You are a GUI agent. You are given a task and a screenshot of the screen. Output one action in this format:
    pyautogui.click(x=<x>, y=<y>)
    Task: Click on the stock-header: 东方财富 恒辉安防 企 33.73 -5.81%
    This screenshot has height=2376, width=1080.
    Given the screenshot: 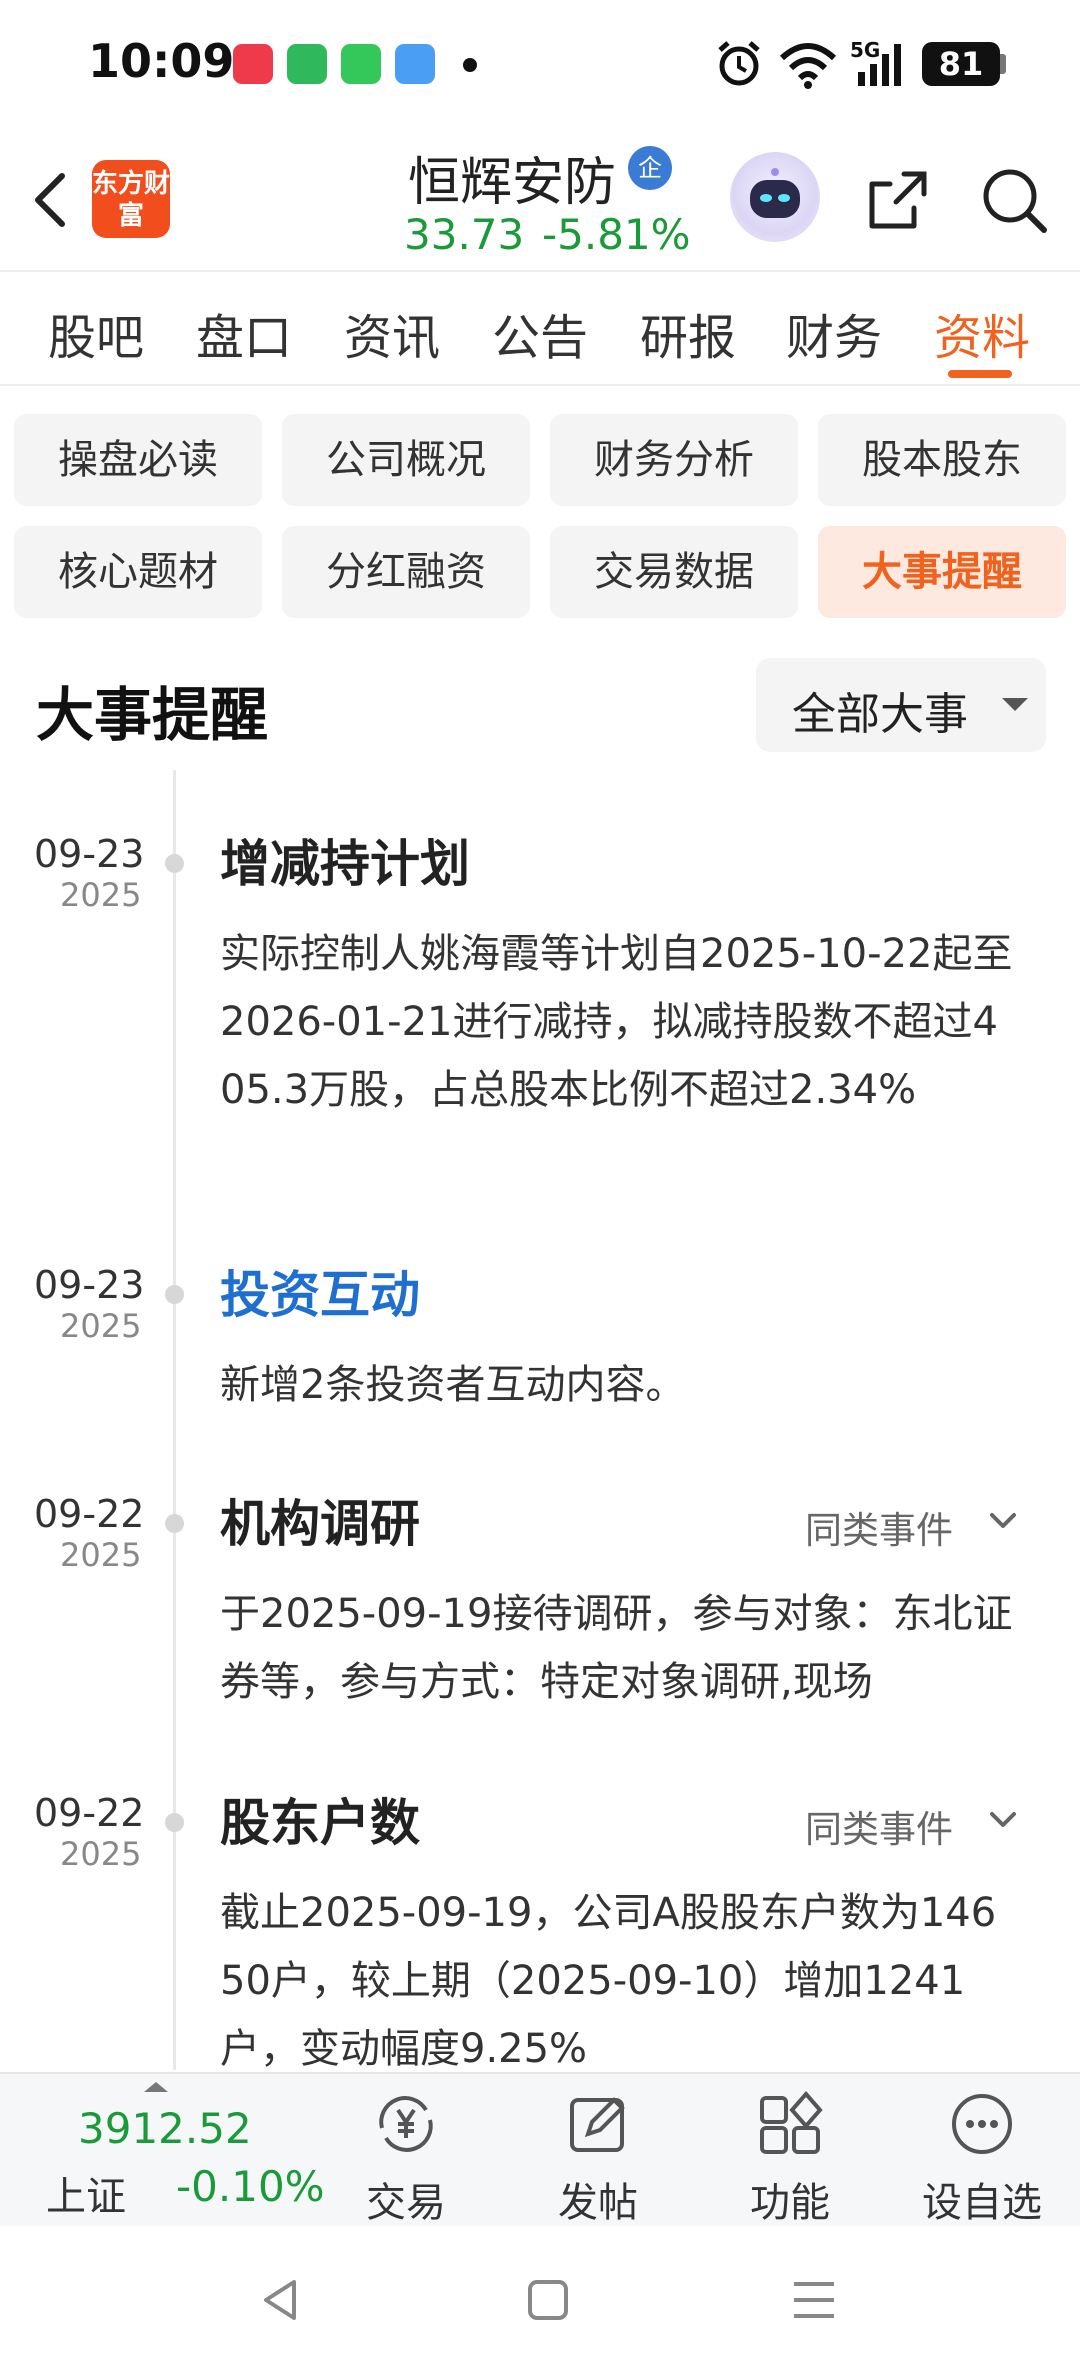 What is the action you would take?
    pyautogui.click(x=540, y=201)
    